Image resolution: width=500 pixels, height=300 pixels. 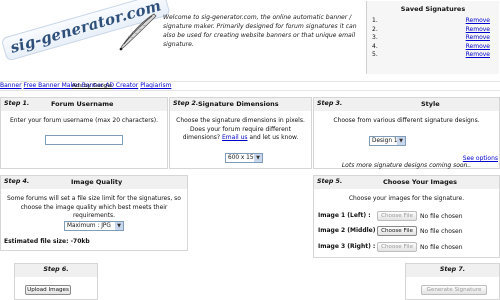 I want to click on image3-label: Image 3 (Right) :, so click(x=347, y=246).